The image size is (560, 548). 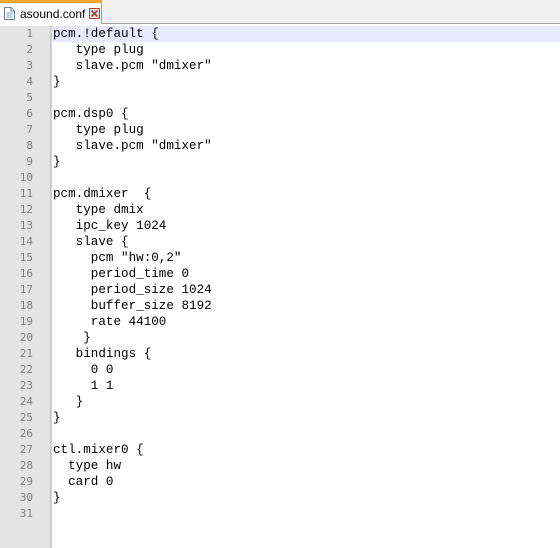 I want to click on tab-asound-conf: asound.conf, so click(x=51, y=12).